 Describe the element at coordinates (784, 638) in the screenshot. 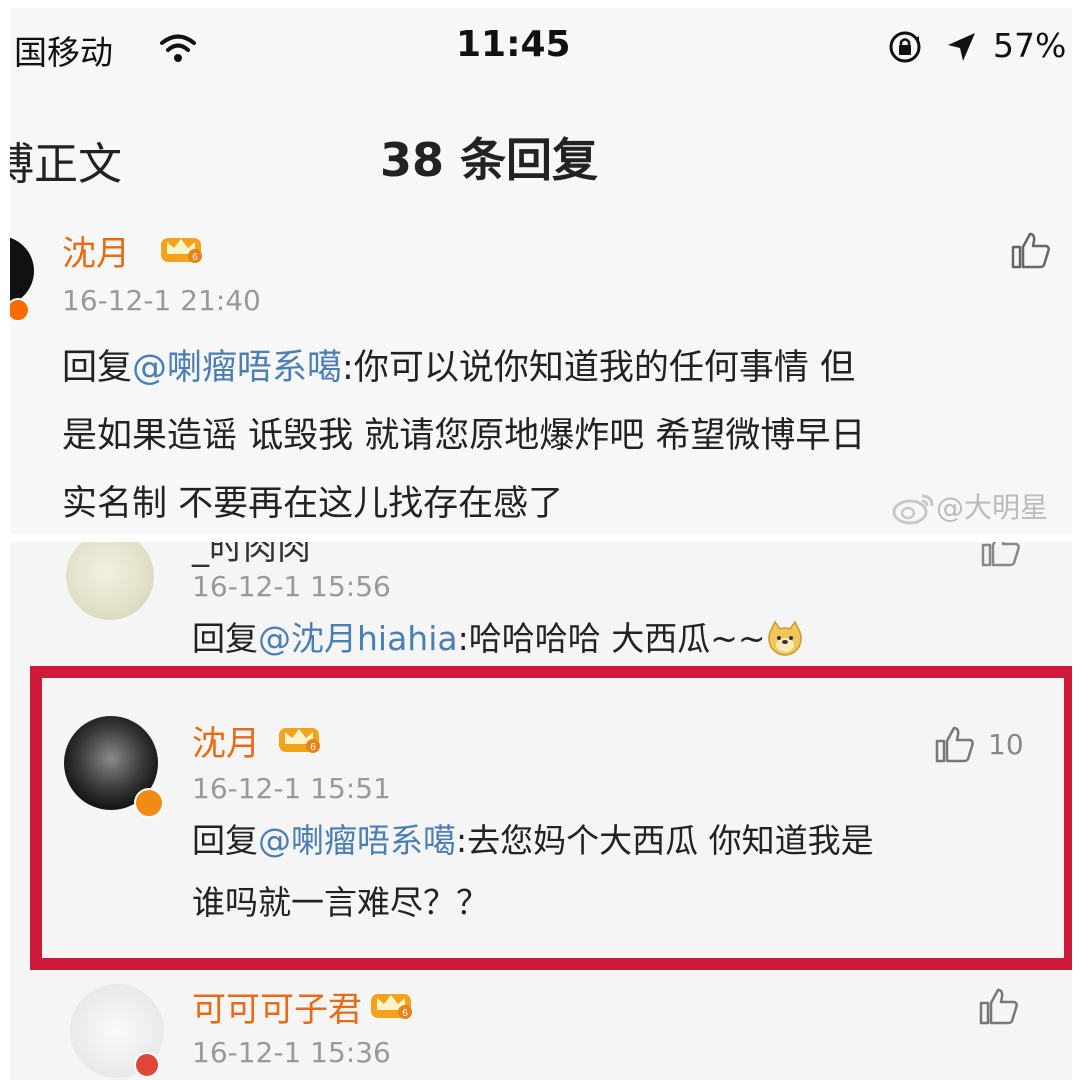

I see `doge-emoji-icon` at that location.